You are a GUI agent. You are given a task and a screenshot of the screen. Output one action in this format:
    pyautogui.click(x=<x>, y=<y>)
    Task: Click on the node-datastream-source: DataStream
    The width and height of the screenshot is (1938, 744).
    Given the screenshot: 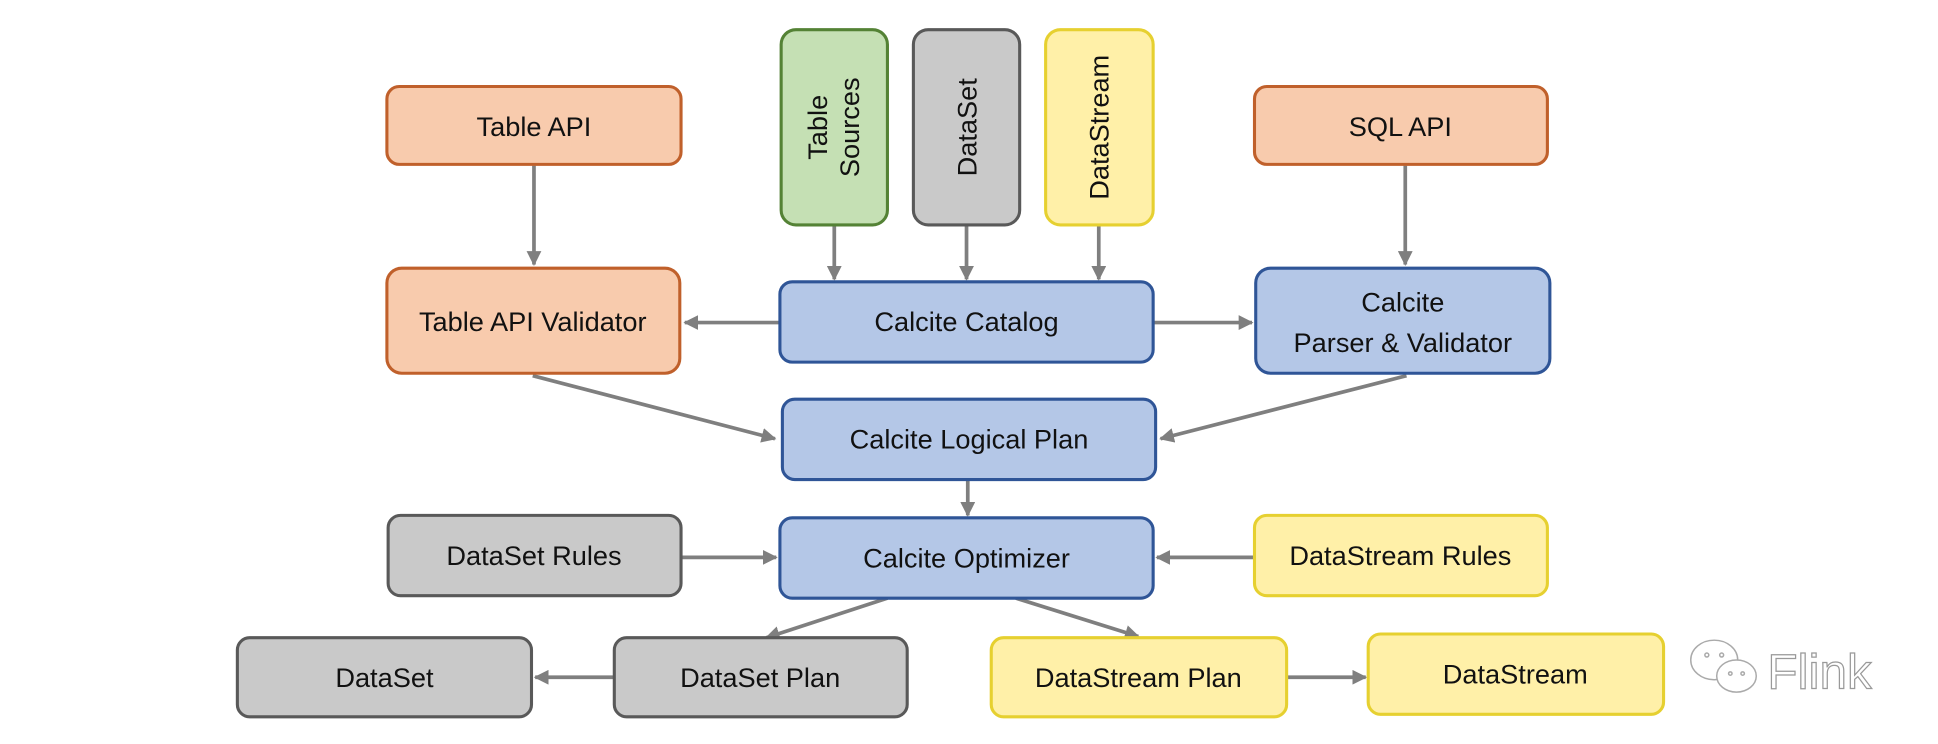 What is the action you would take?
    pyautogui.click(x=1099, y=127)
    